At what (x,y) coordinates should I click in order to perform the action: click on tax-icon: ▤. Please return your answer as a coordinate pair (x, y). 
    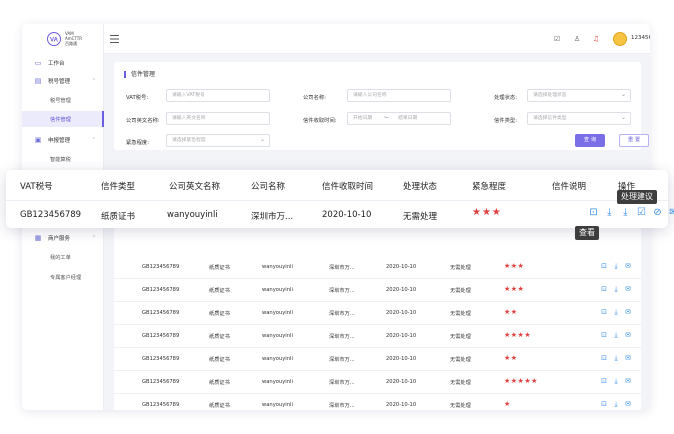
    Looking at the image, I should click on (38, 81).